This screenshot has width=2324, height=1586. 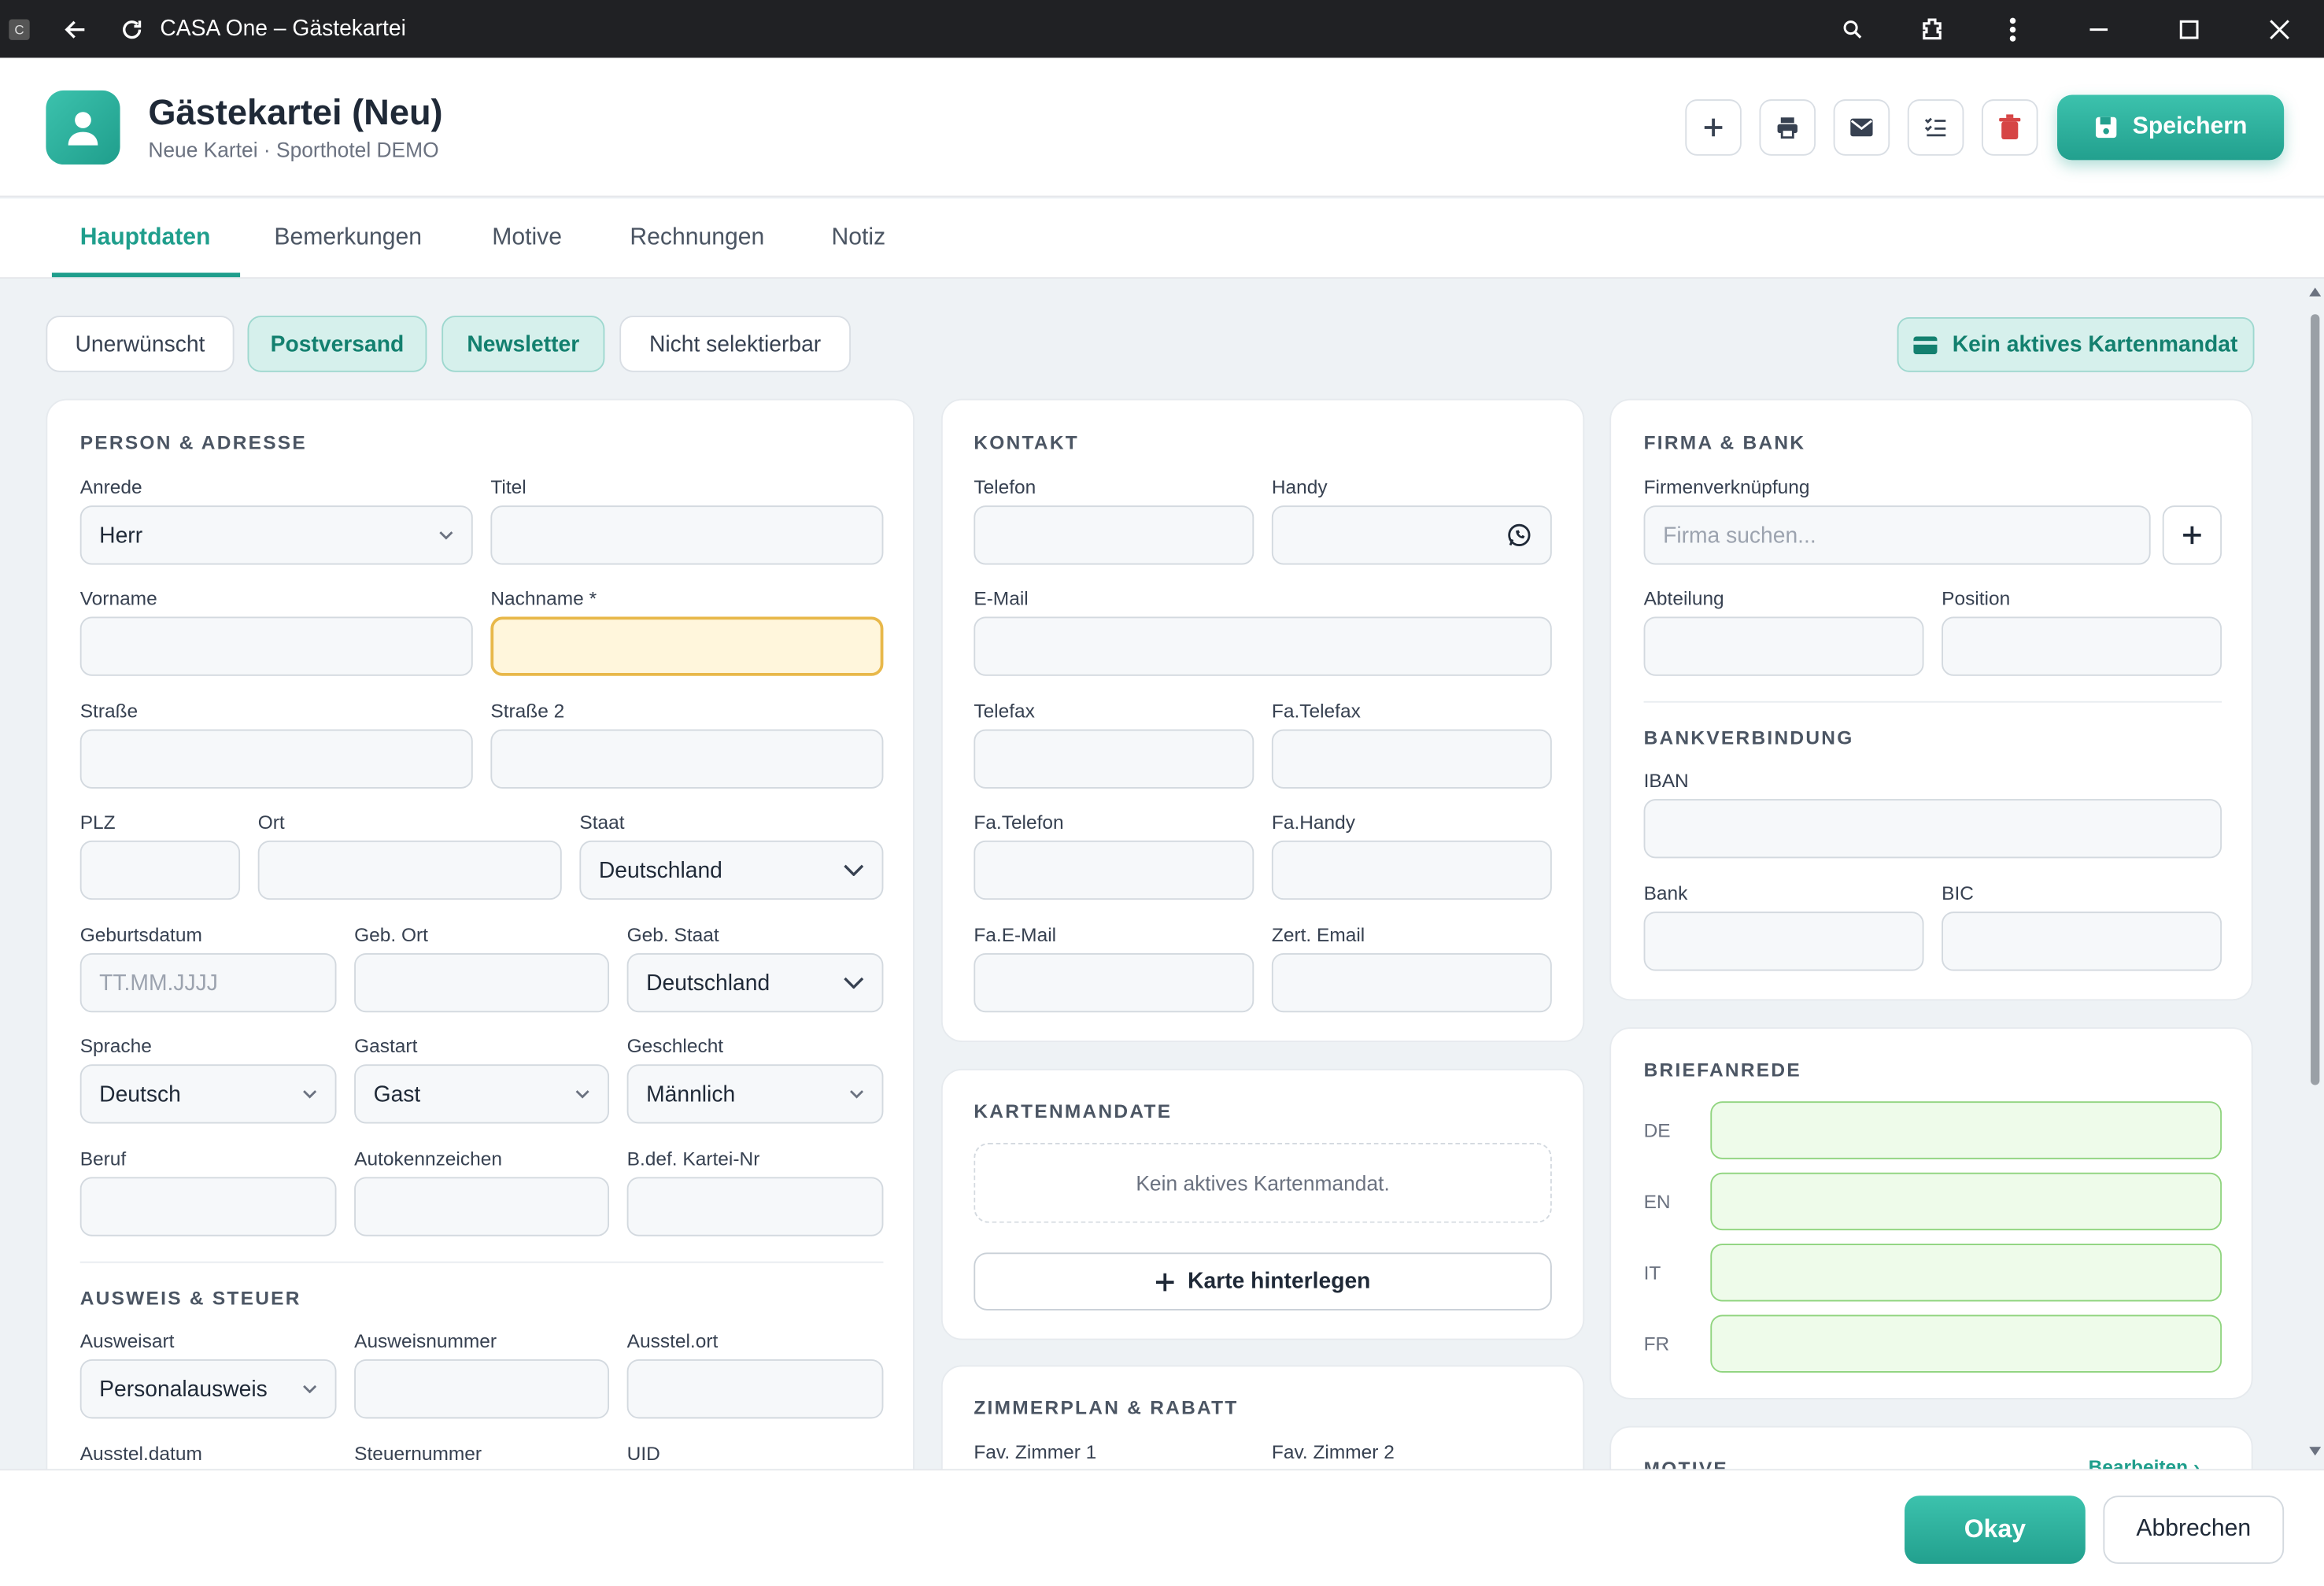 I want to click on ausstelort-input, so click(x=755, y=1389).